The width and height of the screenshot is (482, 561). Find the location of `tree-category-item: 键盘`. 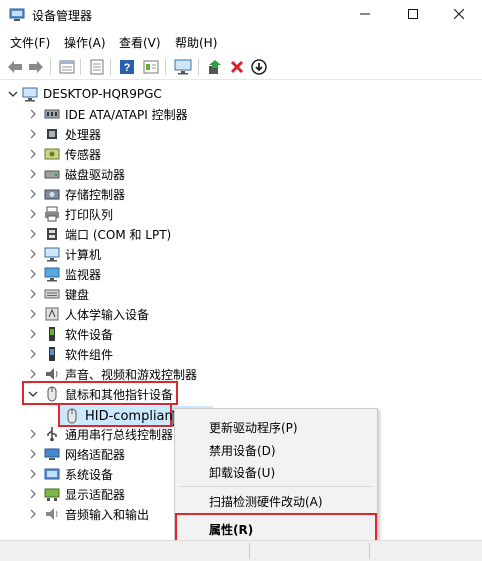

tree-category-item: 键盘 is located at coordinates (66, 294).